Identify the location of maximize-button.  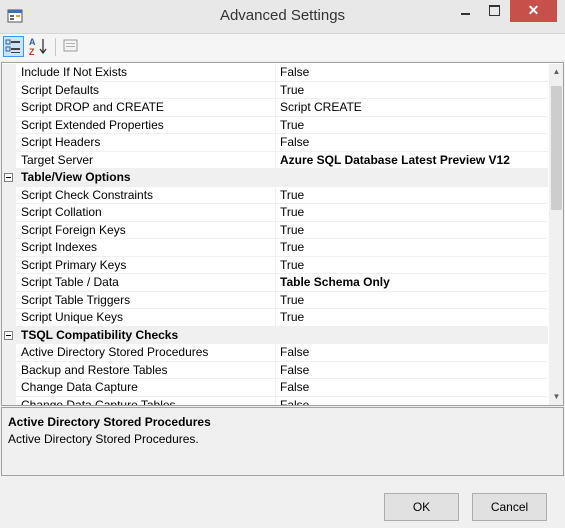
(494, 11).